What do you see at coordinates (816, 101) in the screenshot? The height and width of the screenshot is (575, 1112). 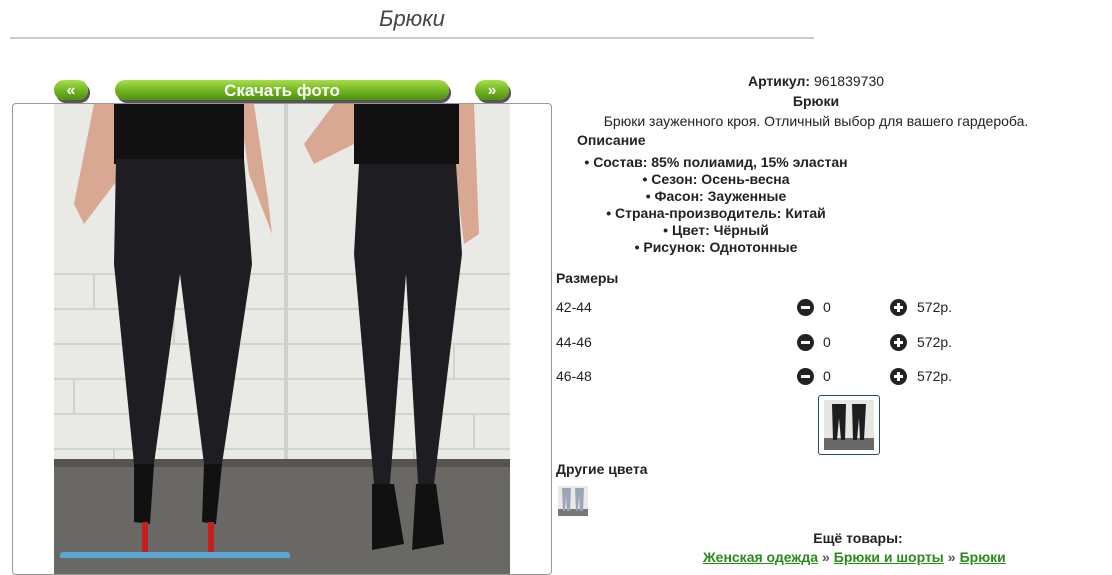 I see `product-name: Брюки` at bounding box center [816, 101].